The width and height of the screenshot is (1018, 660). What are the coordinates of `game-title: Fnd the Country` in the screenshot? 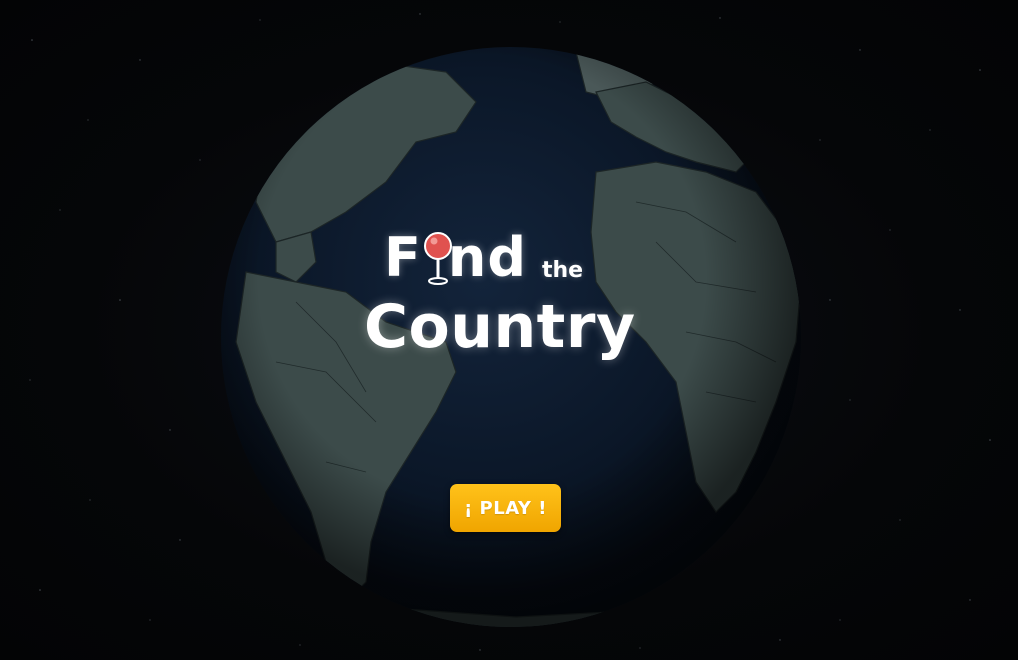 It's located at (510, 303).